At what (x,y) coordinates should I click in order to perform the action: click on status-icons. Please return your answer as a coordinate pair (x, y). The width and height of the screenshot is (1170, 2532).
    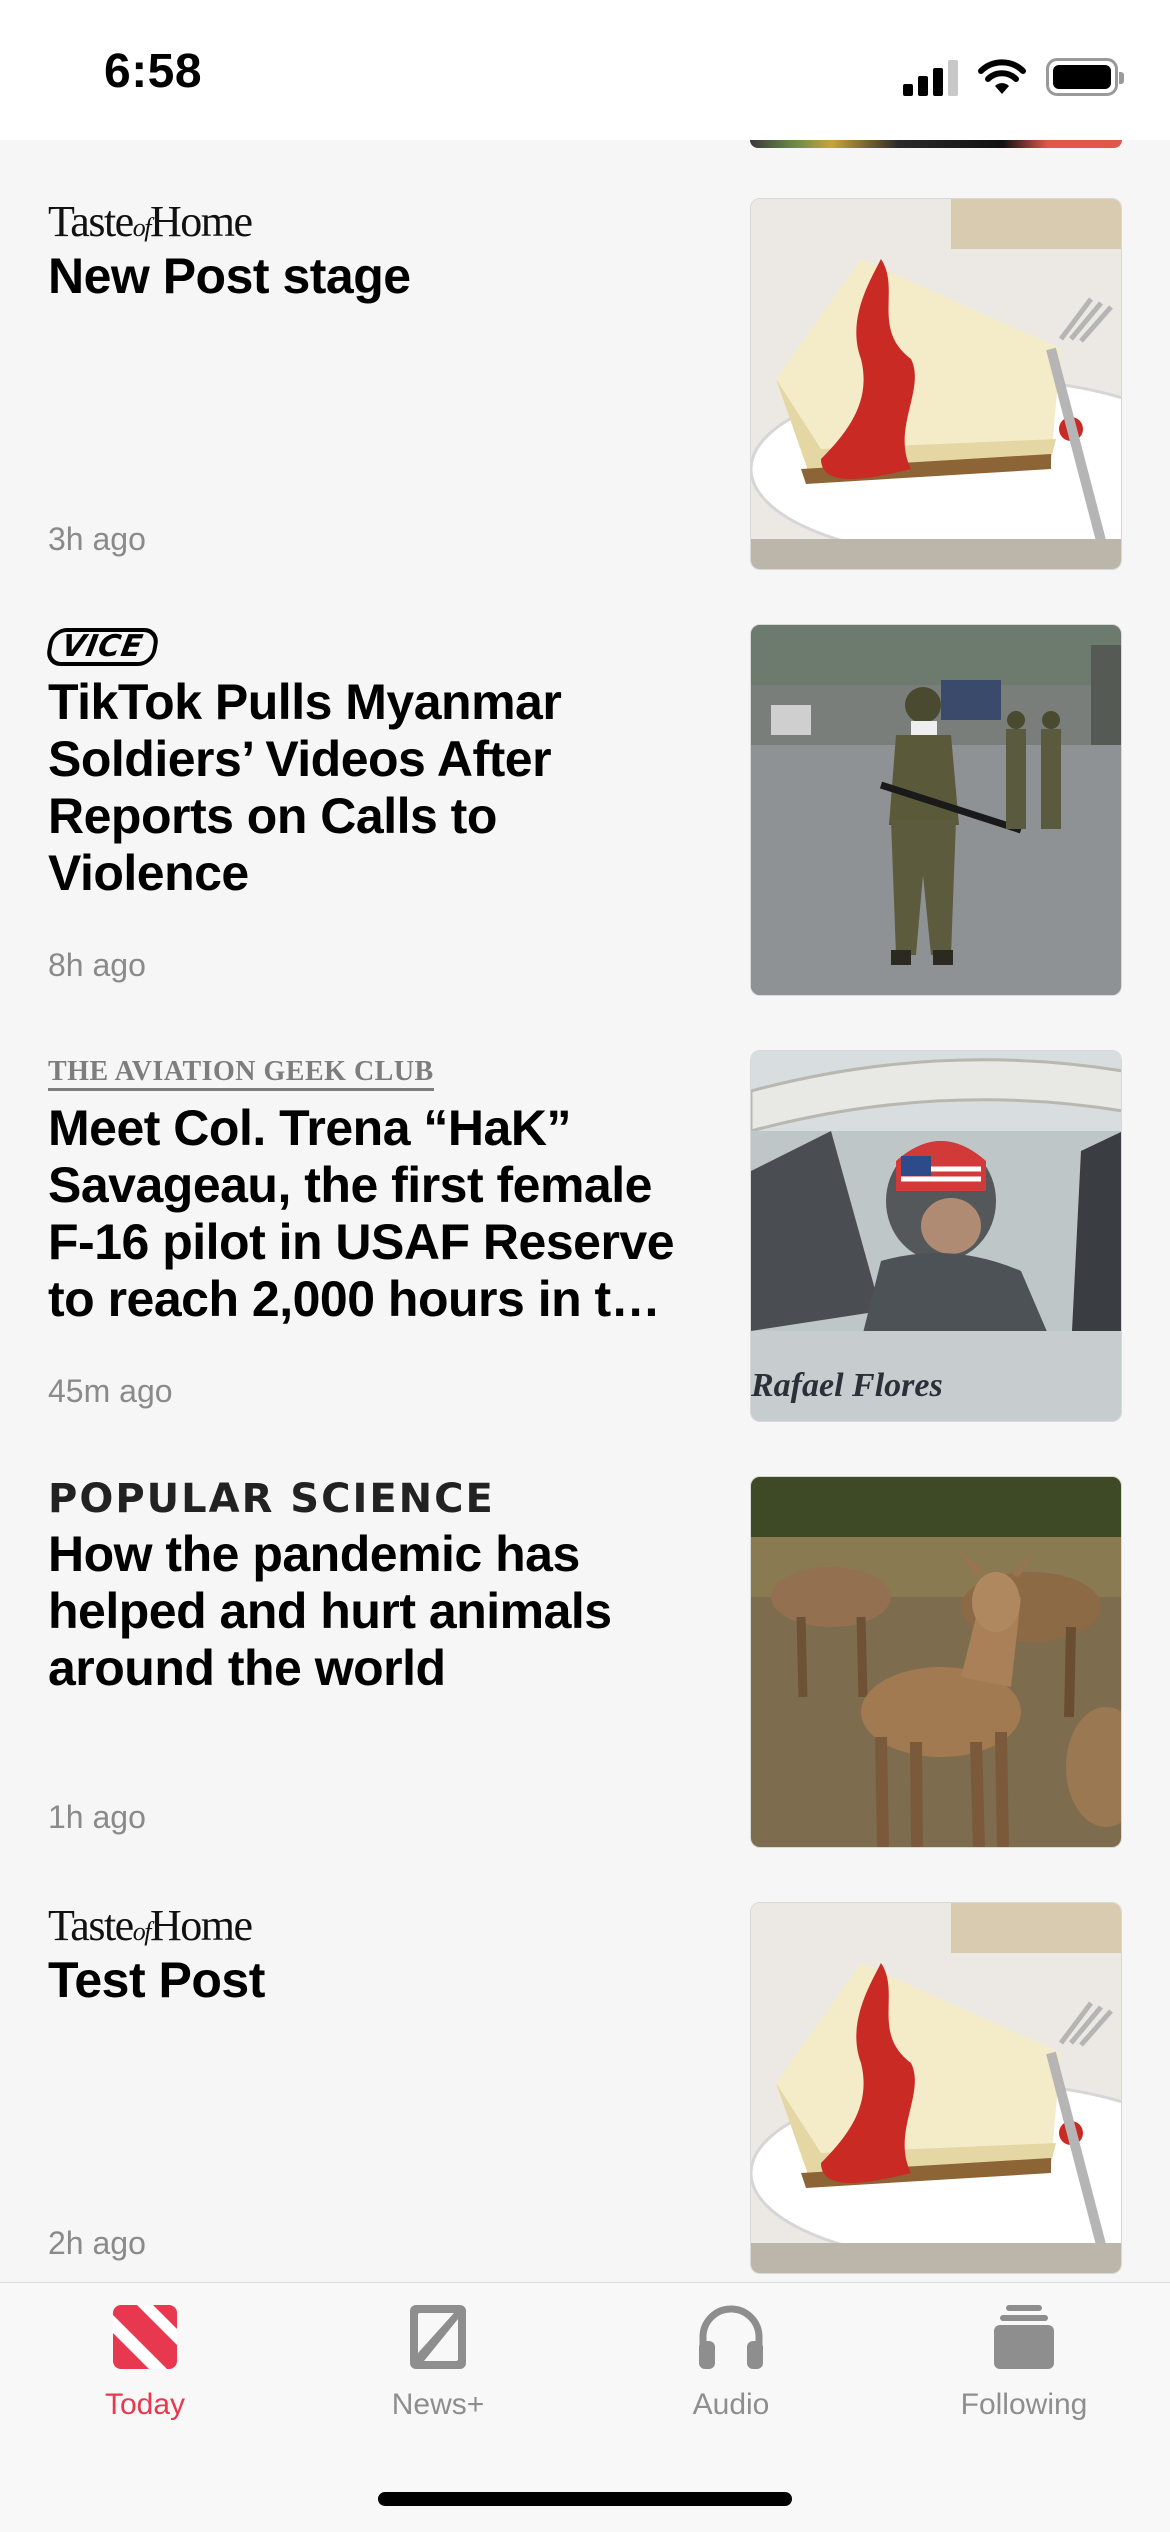
    Looking at the image, I should click on (1013, 74).